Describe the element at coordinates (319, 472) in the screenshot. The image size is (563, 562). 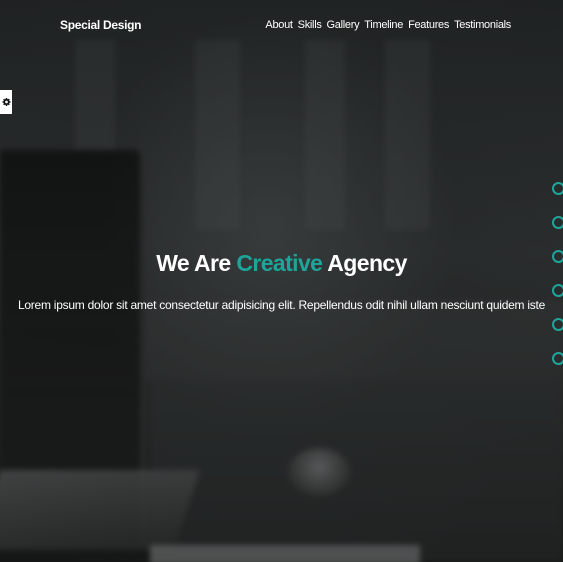
I see `background-cup` at that location.